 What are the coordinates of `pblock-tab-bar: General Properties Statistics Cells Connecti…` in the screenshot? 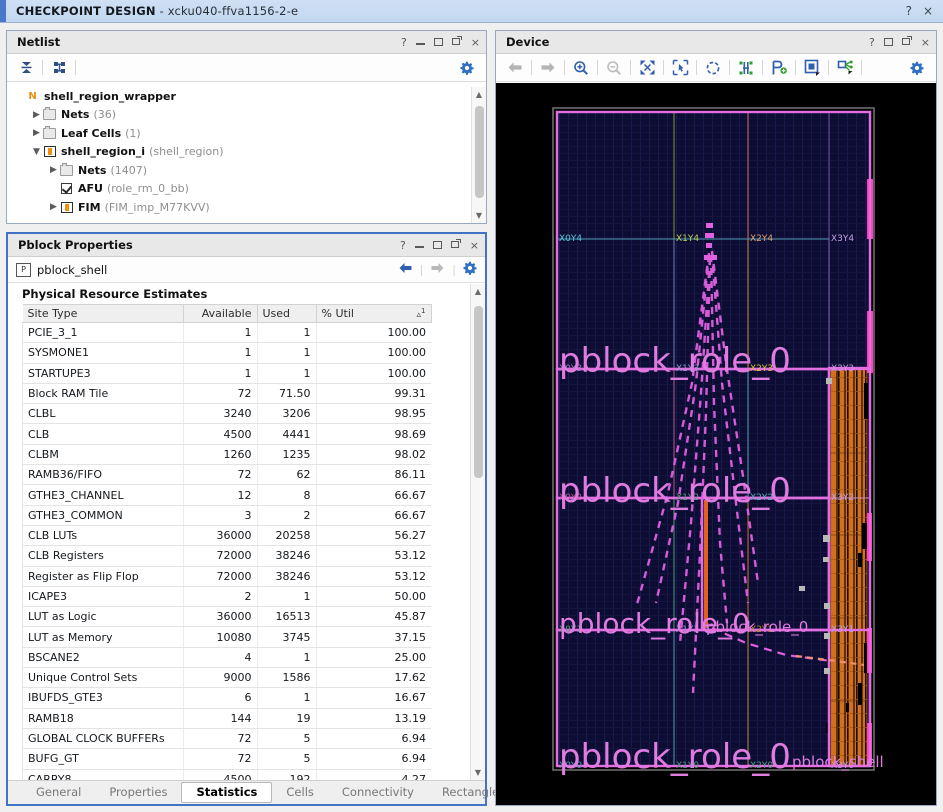 It's located at (256, 792).